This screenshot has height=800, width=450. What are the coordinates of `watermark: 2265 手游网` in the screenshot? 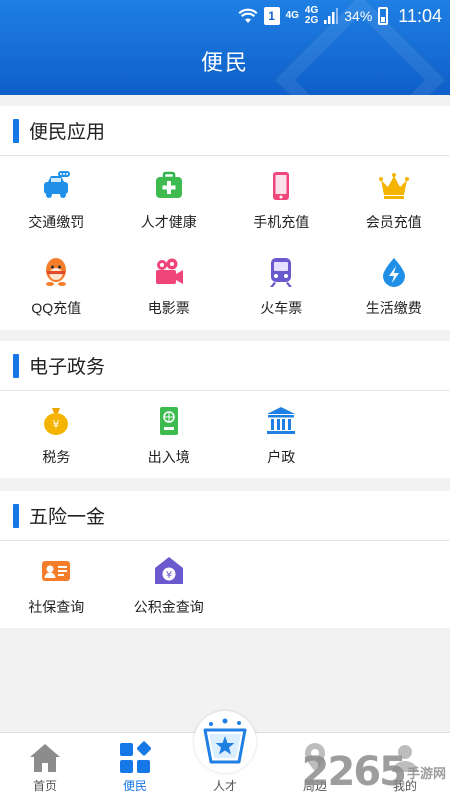 It's located at (374, 772).